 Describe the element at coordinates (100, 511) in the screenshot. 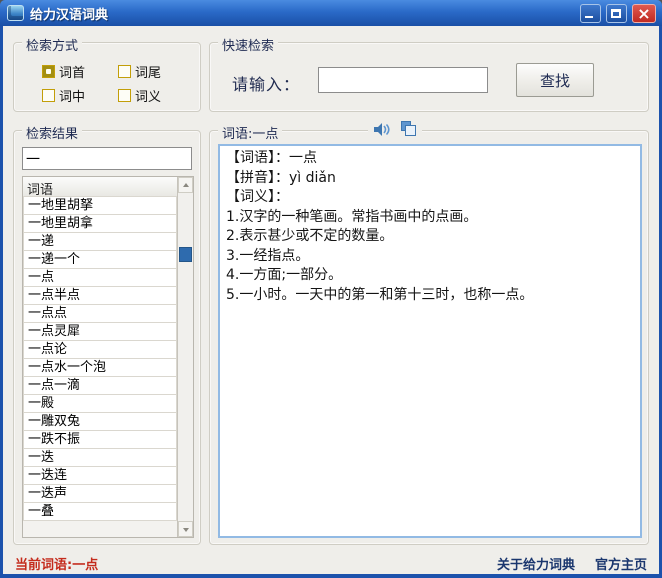

I see `result-item: 一叠` at that location.